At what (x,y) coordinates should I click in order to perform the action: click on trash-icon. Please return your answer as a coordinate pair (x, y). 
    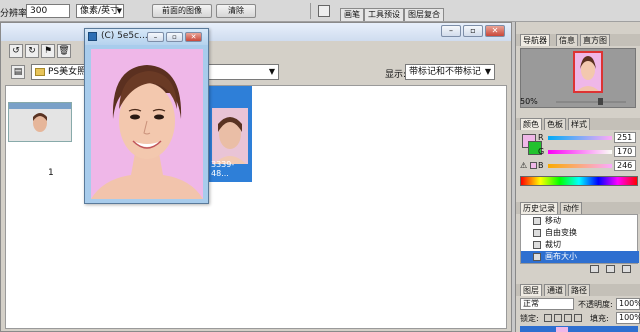
    Looking at the image, I should click on (626, 269).